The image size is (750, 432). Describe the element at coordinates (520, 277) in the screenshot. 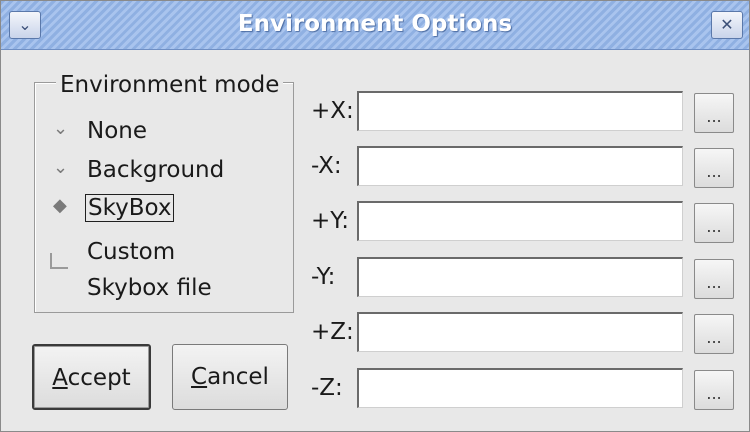

I see `face-input-neg-y` at that location.